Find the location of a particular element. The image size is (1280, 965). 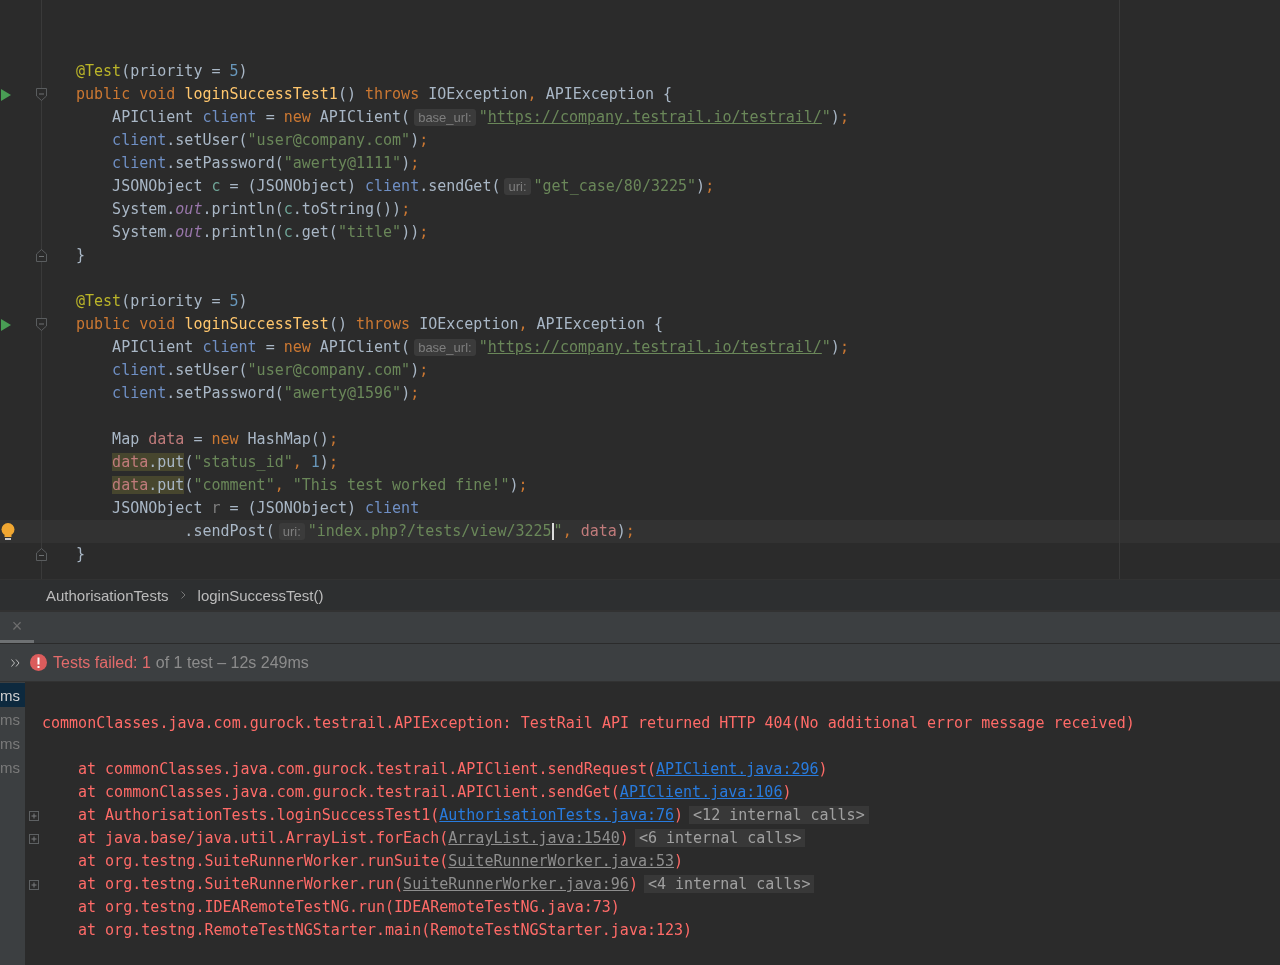

code-line: data.put("comment", "This test worked fine!"); is located at coordinates (302, 485).